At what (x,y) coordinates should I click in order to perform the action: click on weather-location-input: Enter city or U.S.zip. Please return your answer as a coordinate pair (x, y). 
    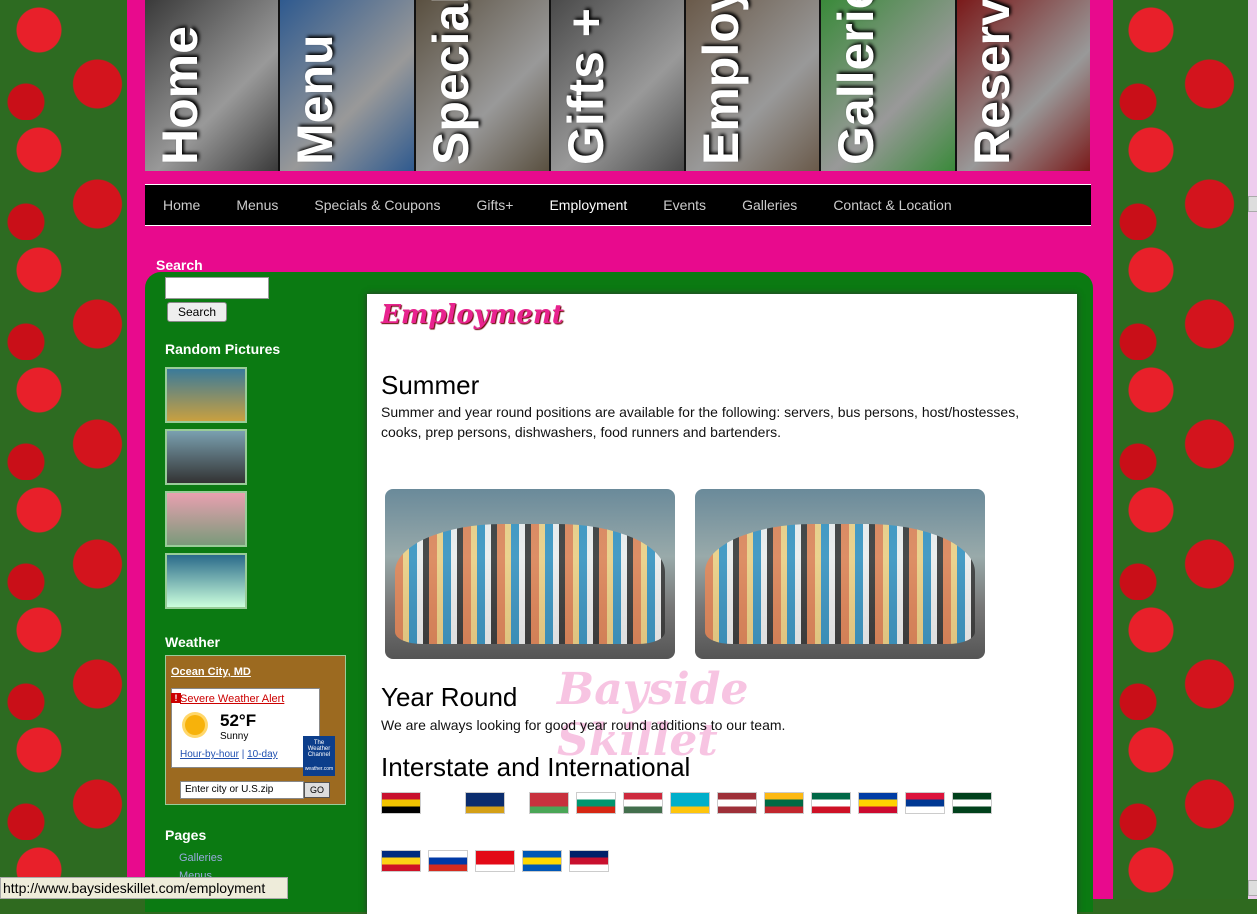
    Looking at the image, I should click on (242, 790).